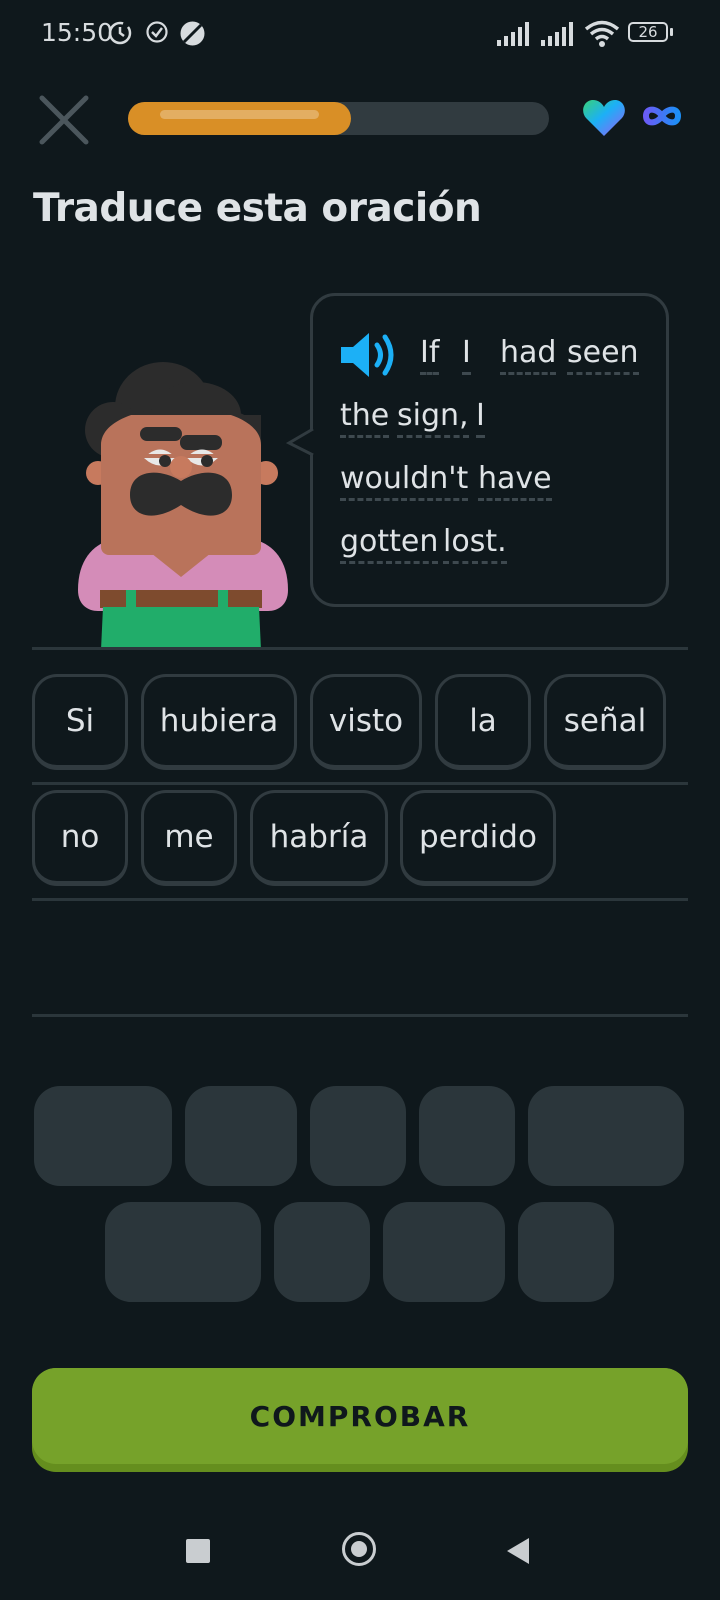  Describe the element at coordinates (475, 544) in the screenshot. I see `prompt-word: lost.` at that location.